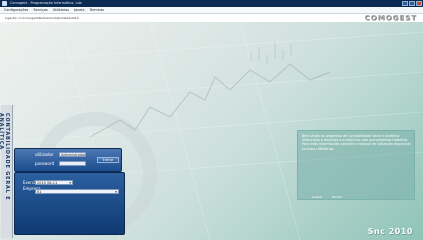  Describe the element at coordinates (46, 3) in the screenshot. I see `window-title: Comogest - Programação Informática, Lda` at that location.